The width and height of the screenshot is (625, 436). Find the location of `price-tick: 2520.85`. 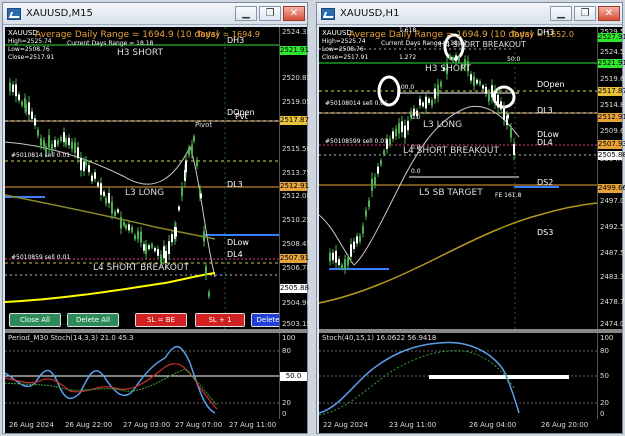

price-tick: 2520.85 is located at coordinates (296, 78).